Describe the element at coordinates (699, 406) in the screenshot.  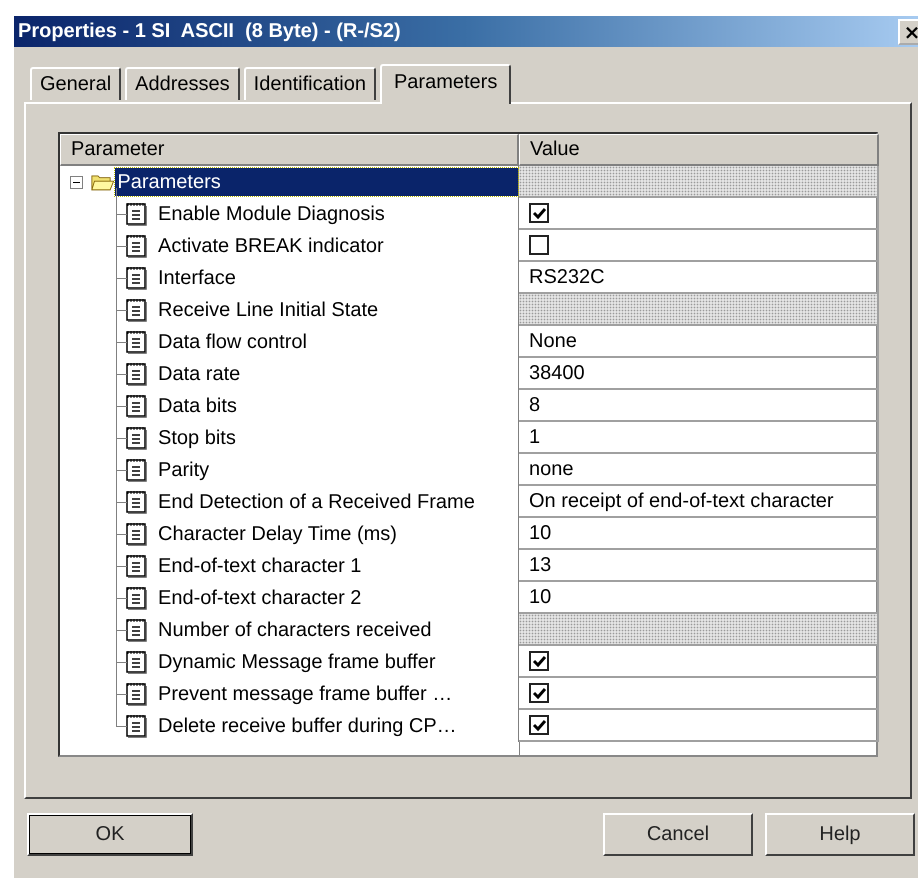
I see `value-cell: 8` at that location.